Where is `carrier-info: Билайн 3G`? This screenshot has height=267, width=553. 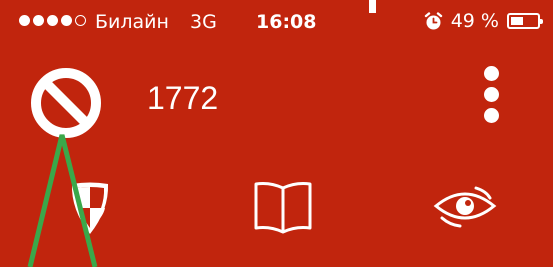 carrier-info: Билайн 3G is located at coordinates (156, 22).